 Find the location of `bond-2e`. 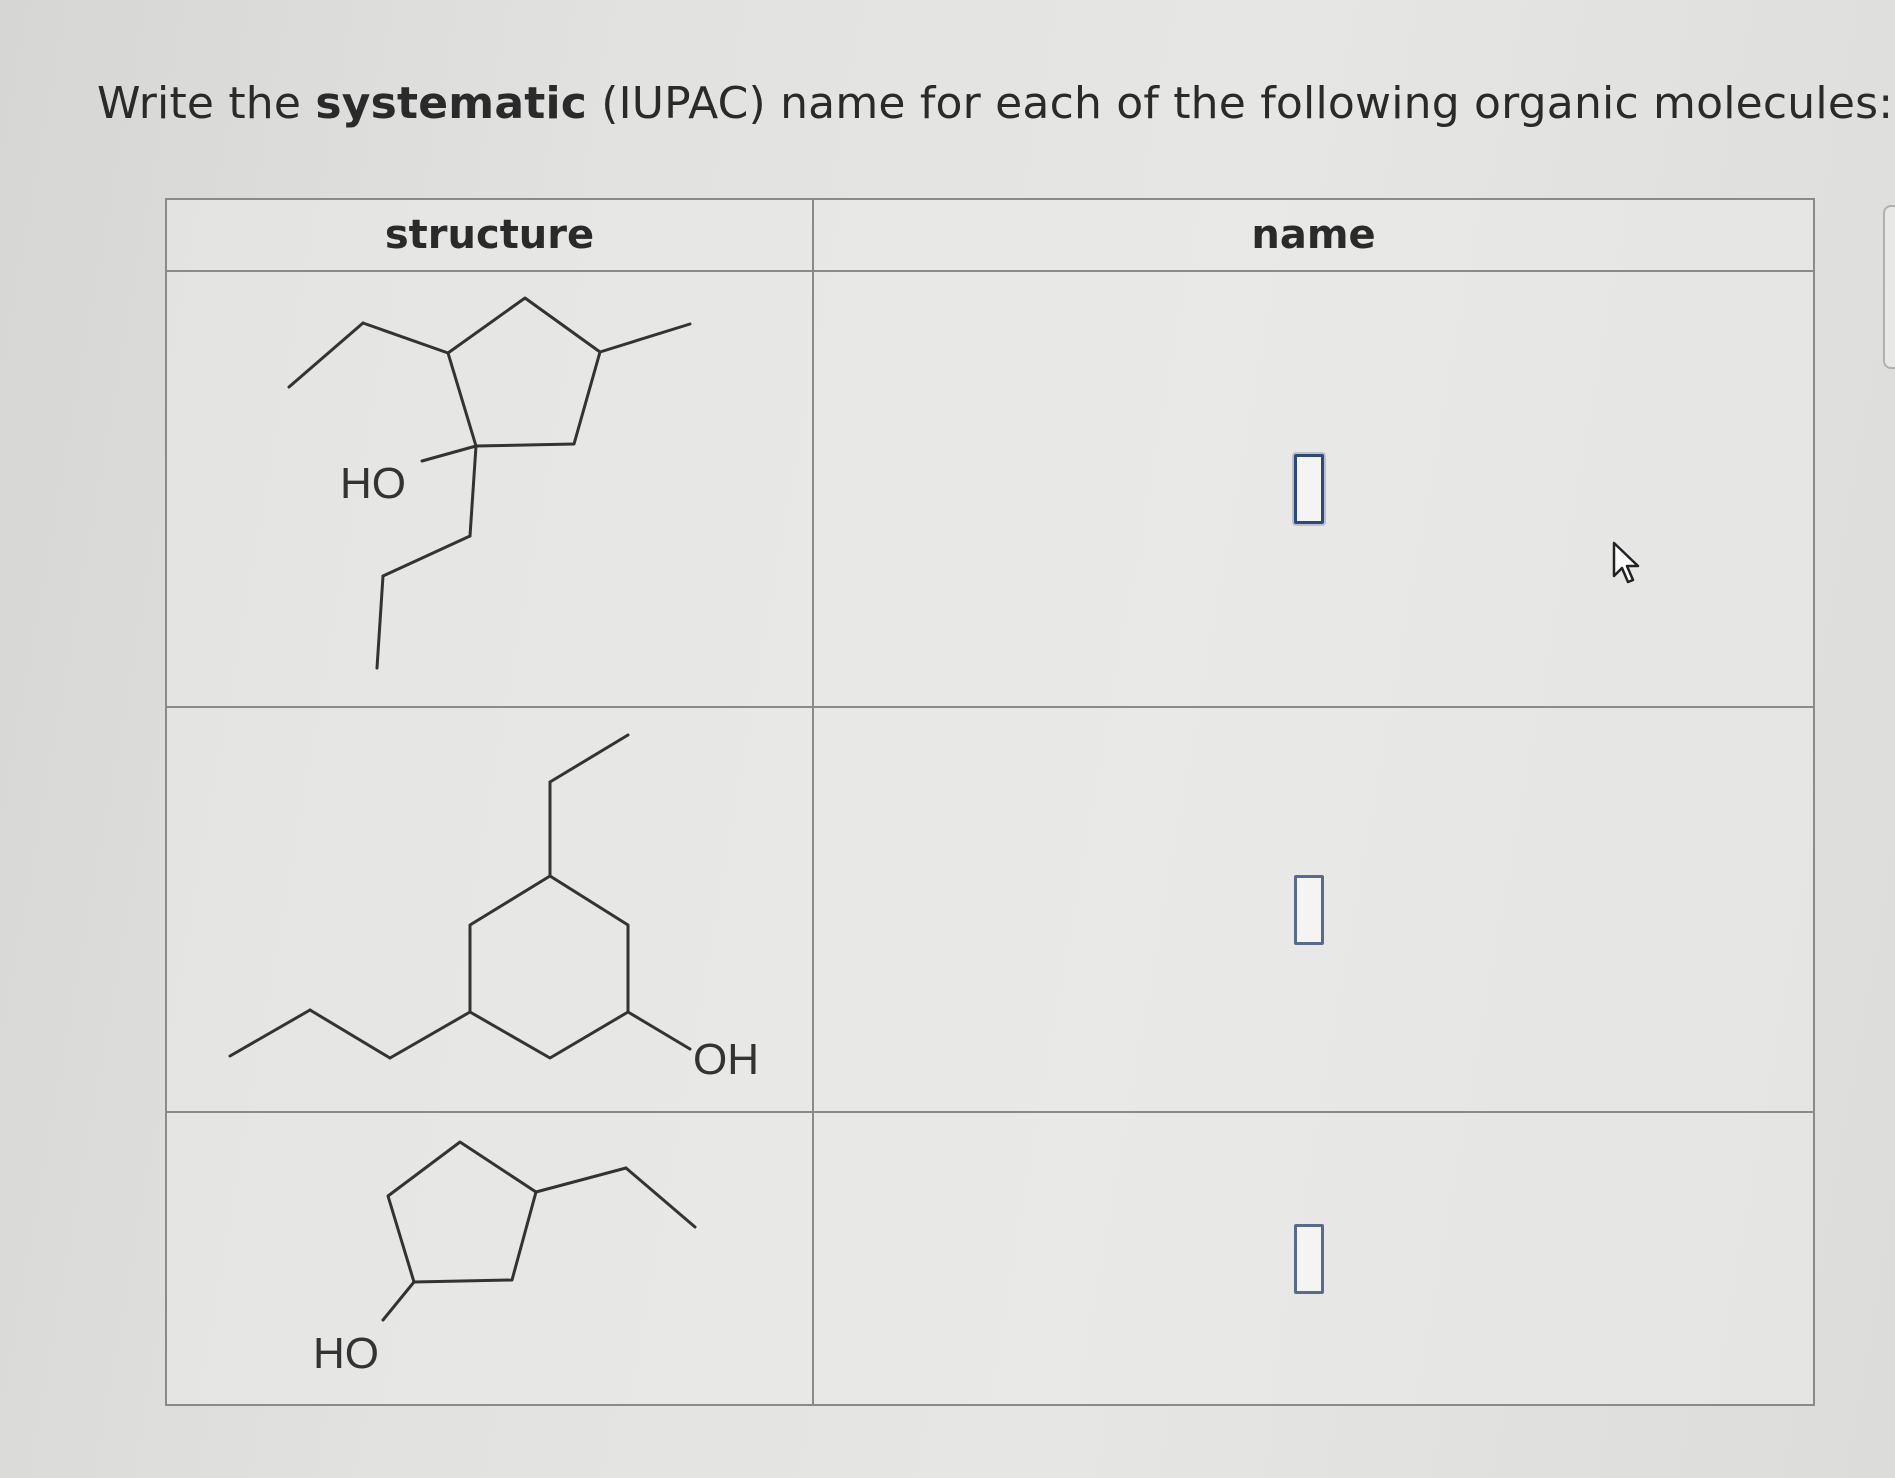

bond-2e is located at coordinates (270, 1033).